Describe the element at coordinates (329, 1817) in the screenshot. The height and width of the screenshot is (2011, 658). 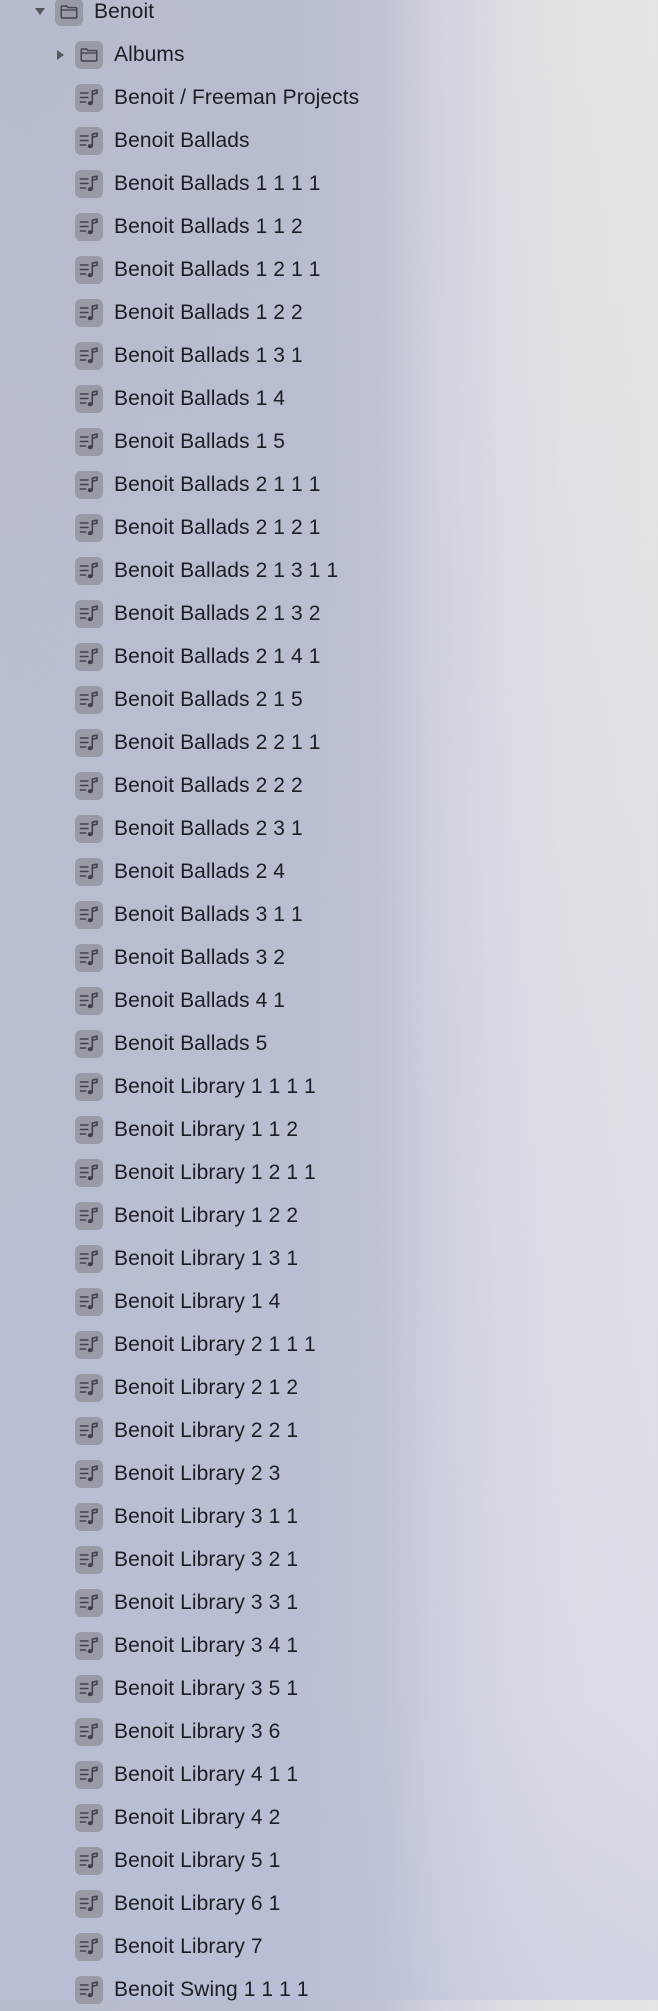
I see `playlist-row: Benoit Library 4 2` at that location.